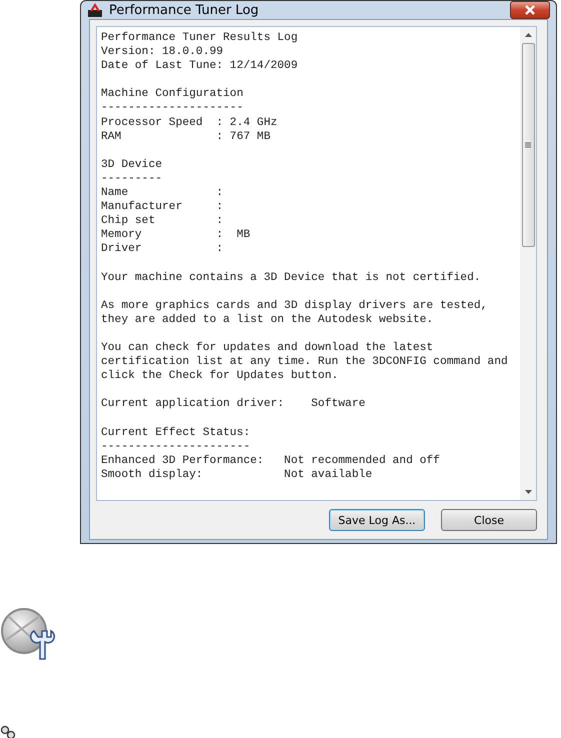  What do you see at coordinates (162, 207) in the screenshot?
I see `log-line: Manufacturer :` at bounding box center [162, 207].